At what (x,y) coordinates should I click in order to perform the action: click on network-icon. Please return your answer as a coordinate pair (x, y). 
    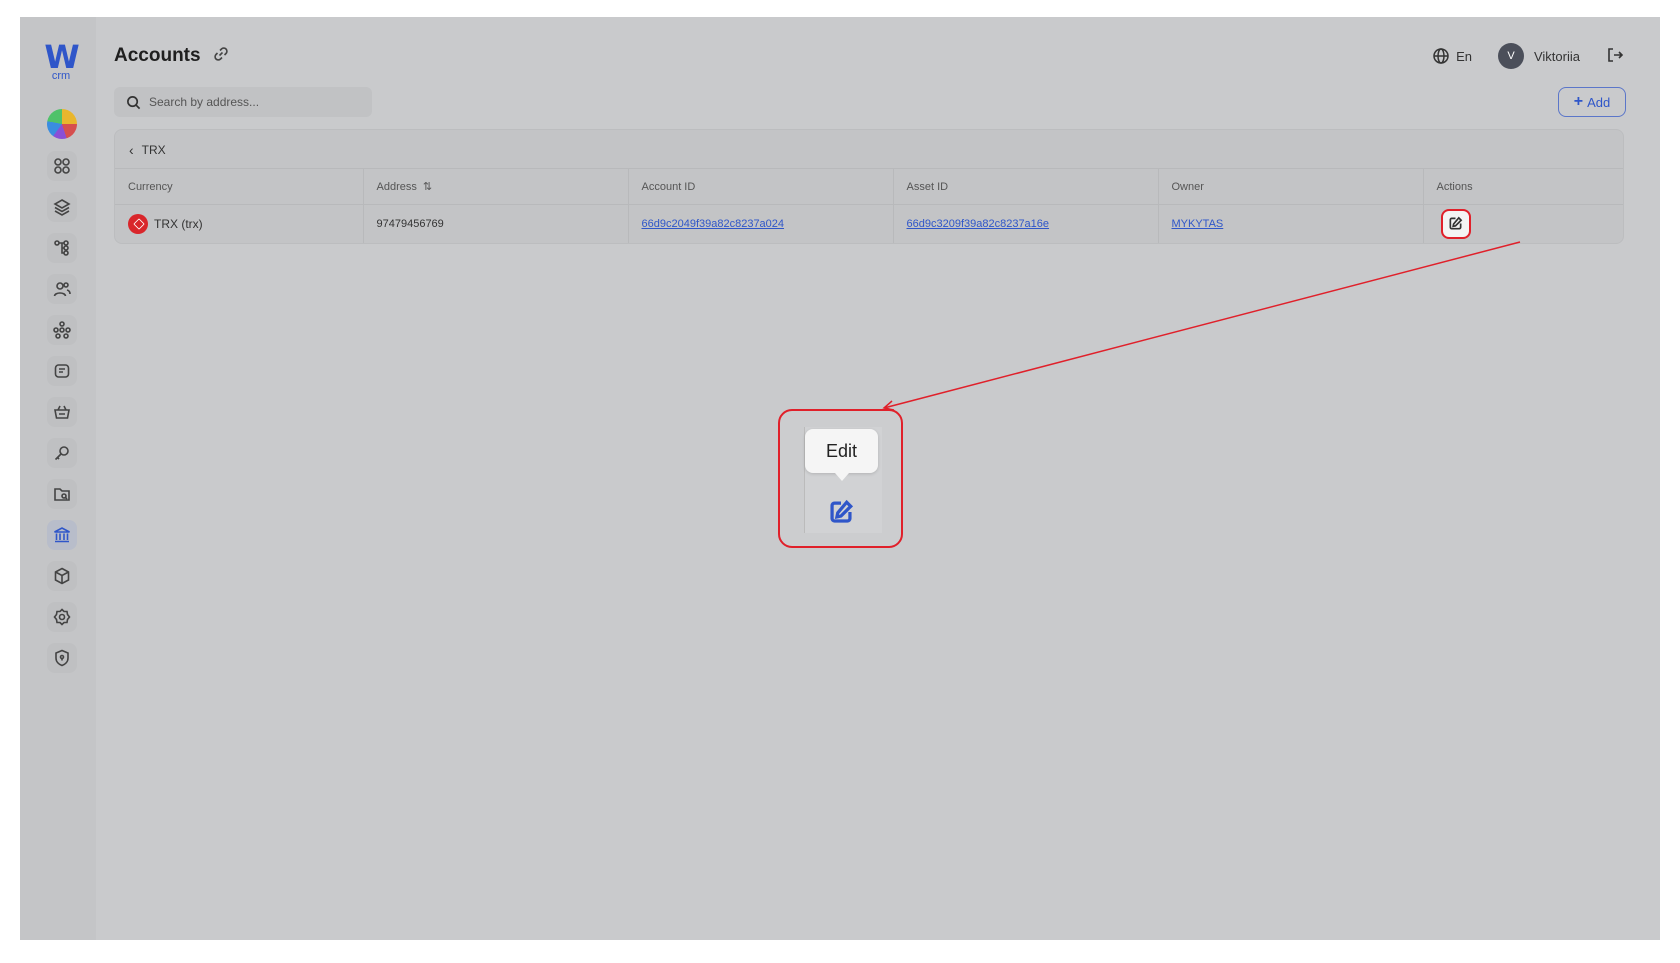
    Looking at the image, I should click on (62, 330).